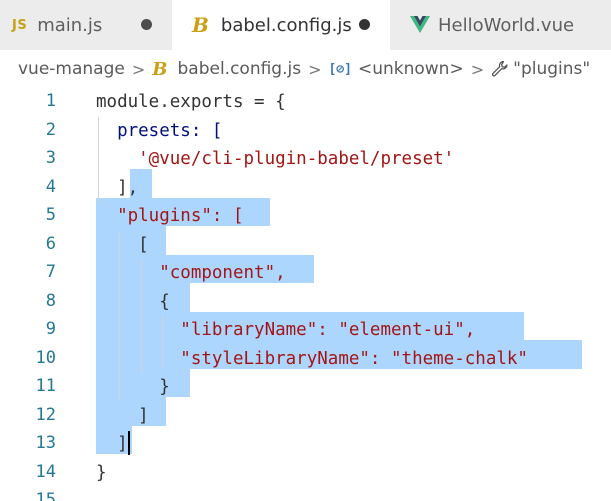 Image resolution: width=611 pixels, height=501 pixels. Describe the element at coordinates (305, 494) in the screenshot. I see `code-line: 15` at that location.